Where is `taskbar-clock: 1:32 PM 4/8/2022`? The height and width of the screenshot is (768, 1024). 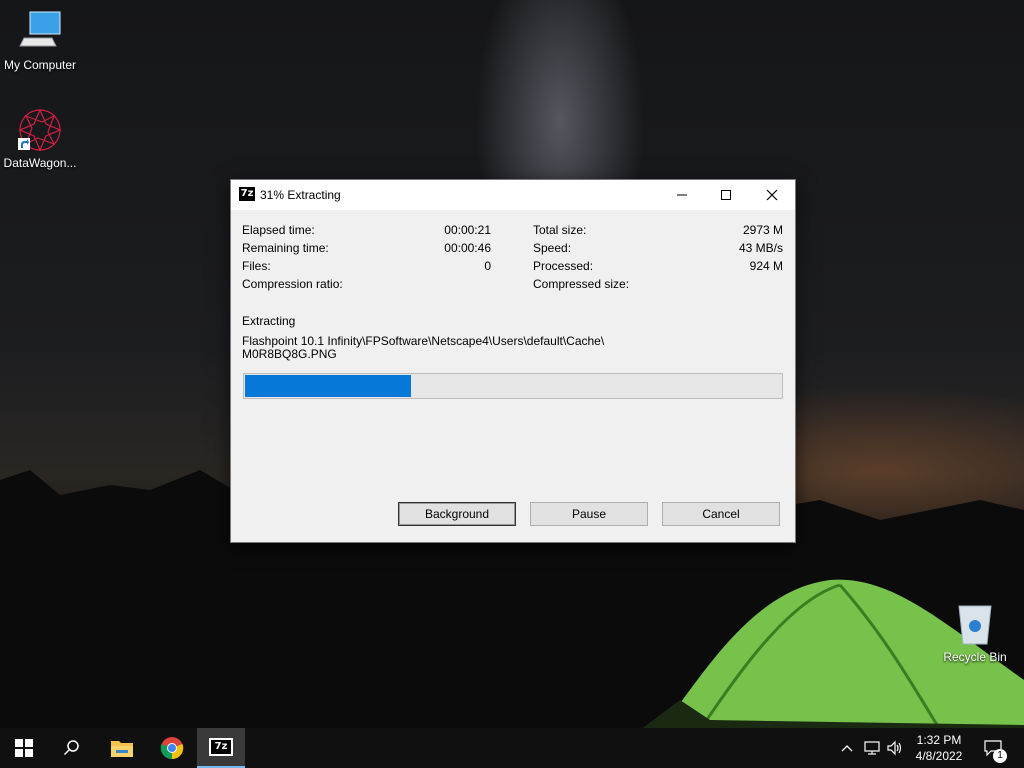 taskbar-clock: 1:32 PM 4/8/2022 is located at coordinates (939, 748).